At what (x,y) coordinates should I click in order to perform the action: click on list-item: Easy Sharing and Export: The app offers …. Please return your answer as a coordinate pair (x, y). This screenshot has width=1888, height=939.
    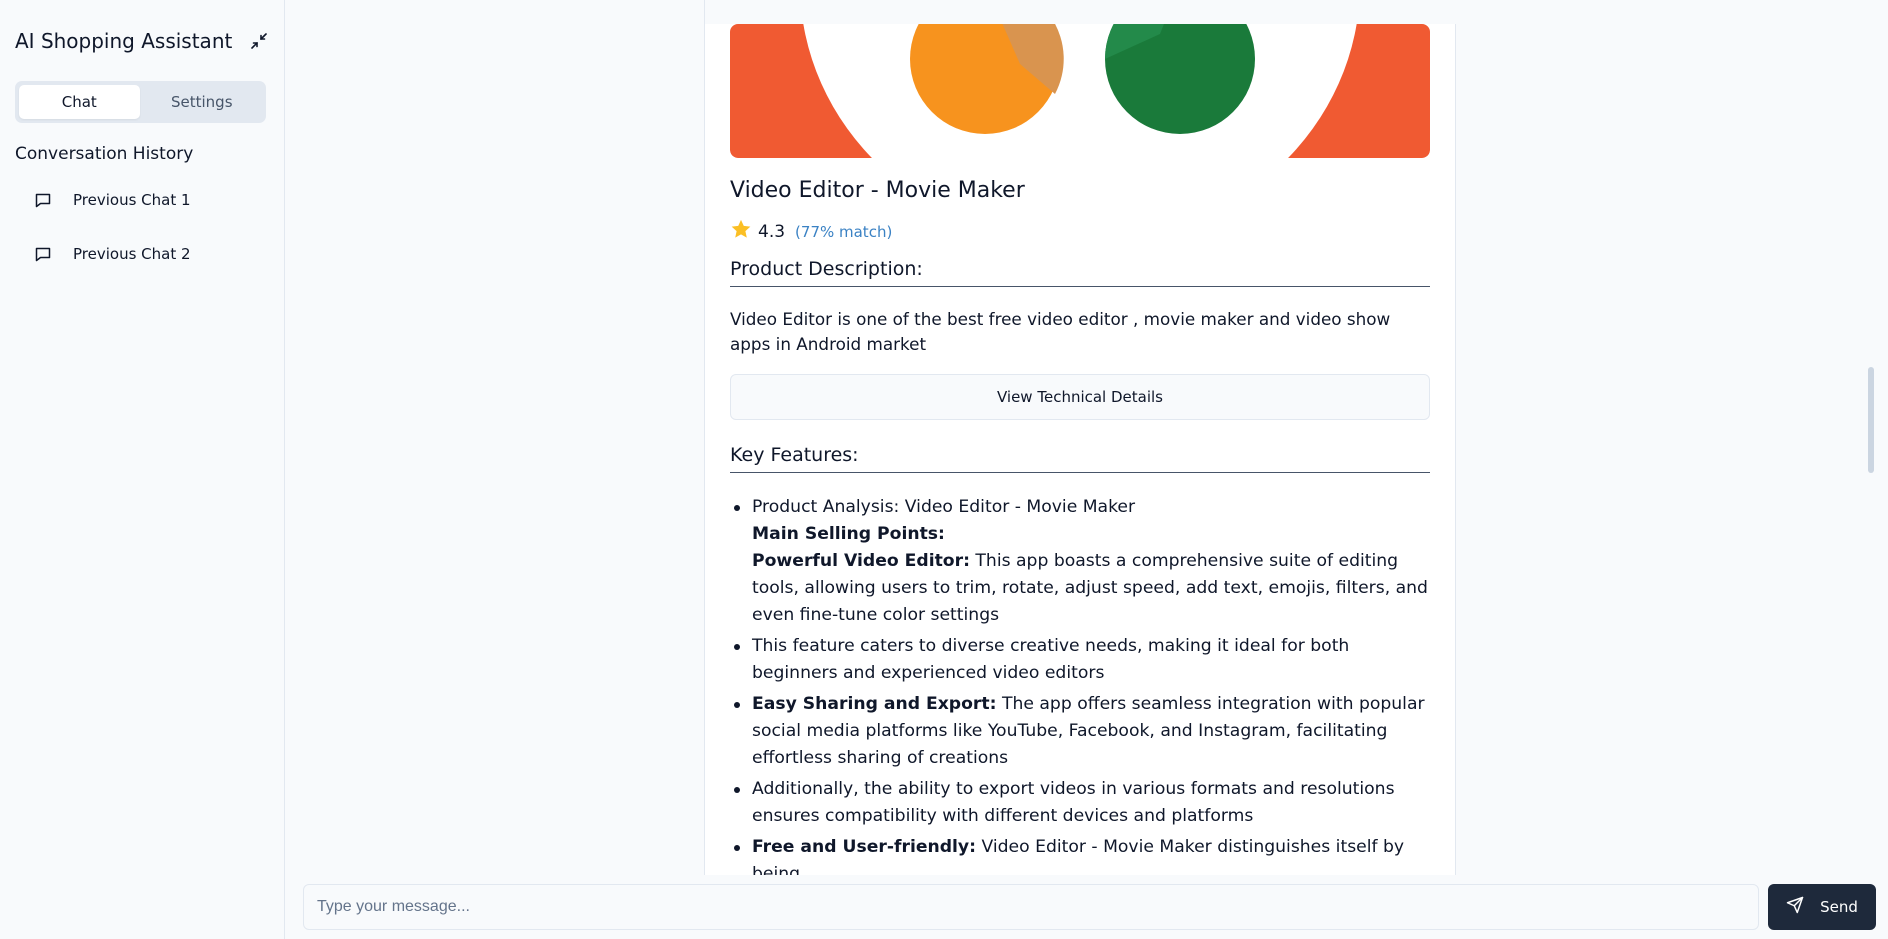
    Looking at the image, I should click on (1080, 731).